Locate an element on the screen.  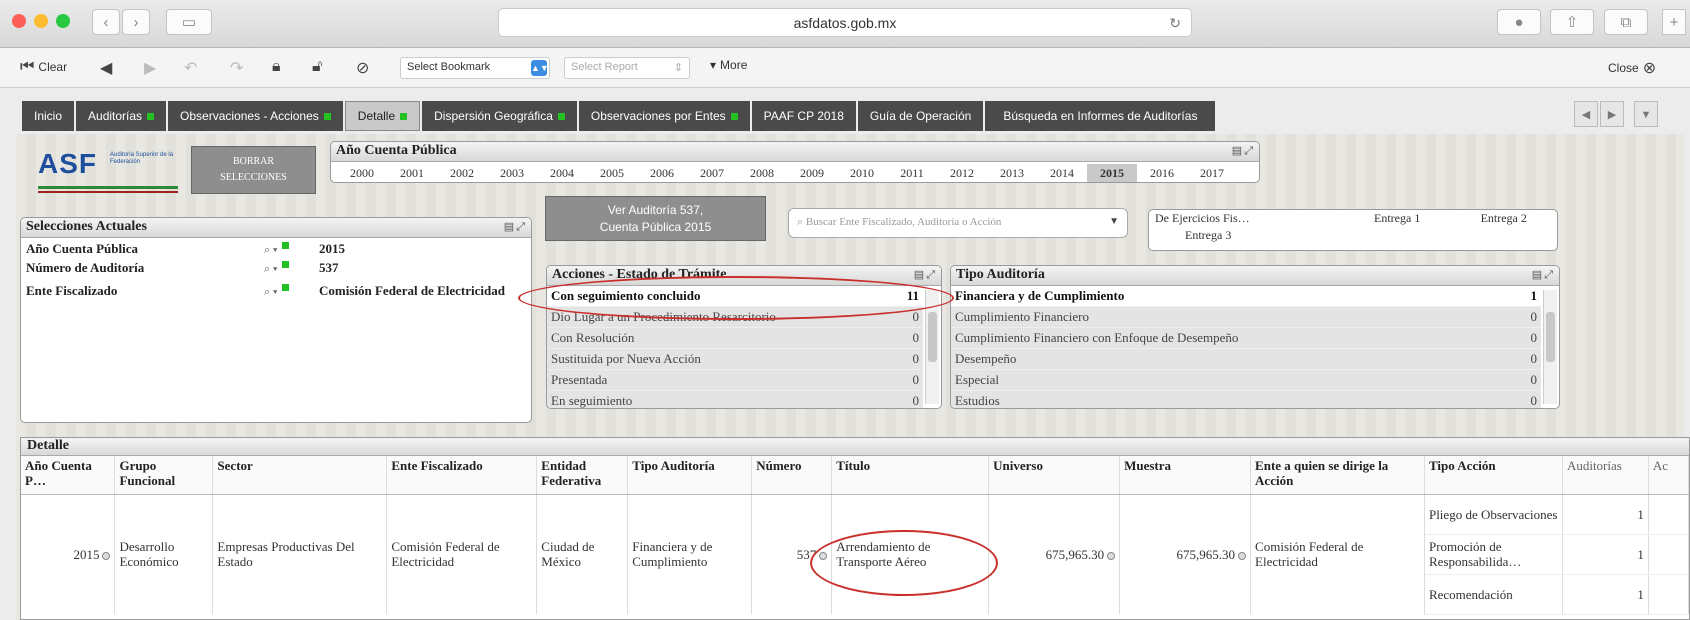
close-button: Close ⊗ is located at coordinates (1632, 68).